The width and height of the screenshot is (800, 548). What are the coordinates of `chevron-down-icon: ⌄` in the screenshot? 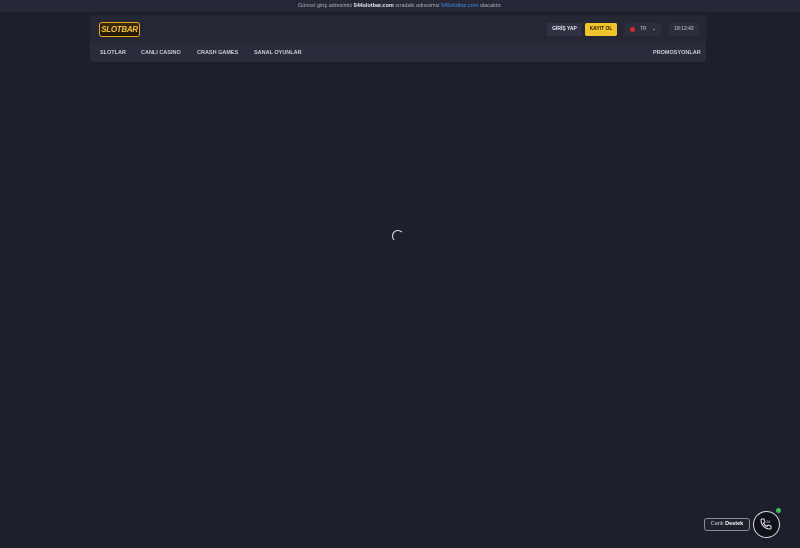 It's located at (654, 29).